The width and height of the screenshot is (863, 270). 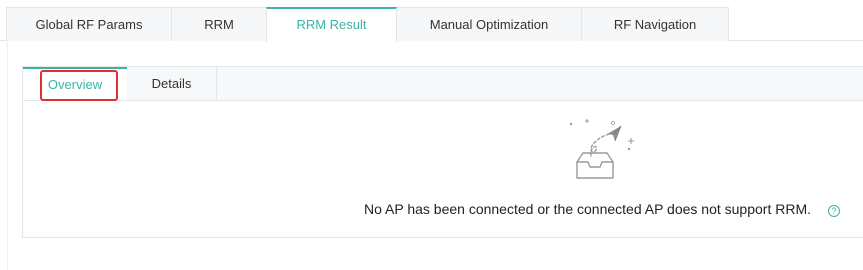 What do you see at coordinates (7, 155) in the screenshot?
I see `panel-divider` at bounding box center [7, 155].